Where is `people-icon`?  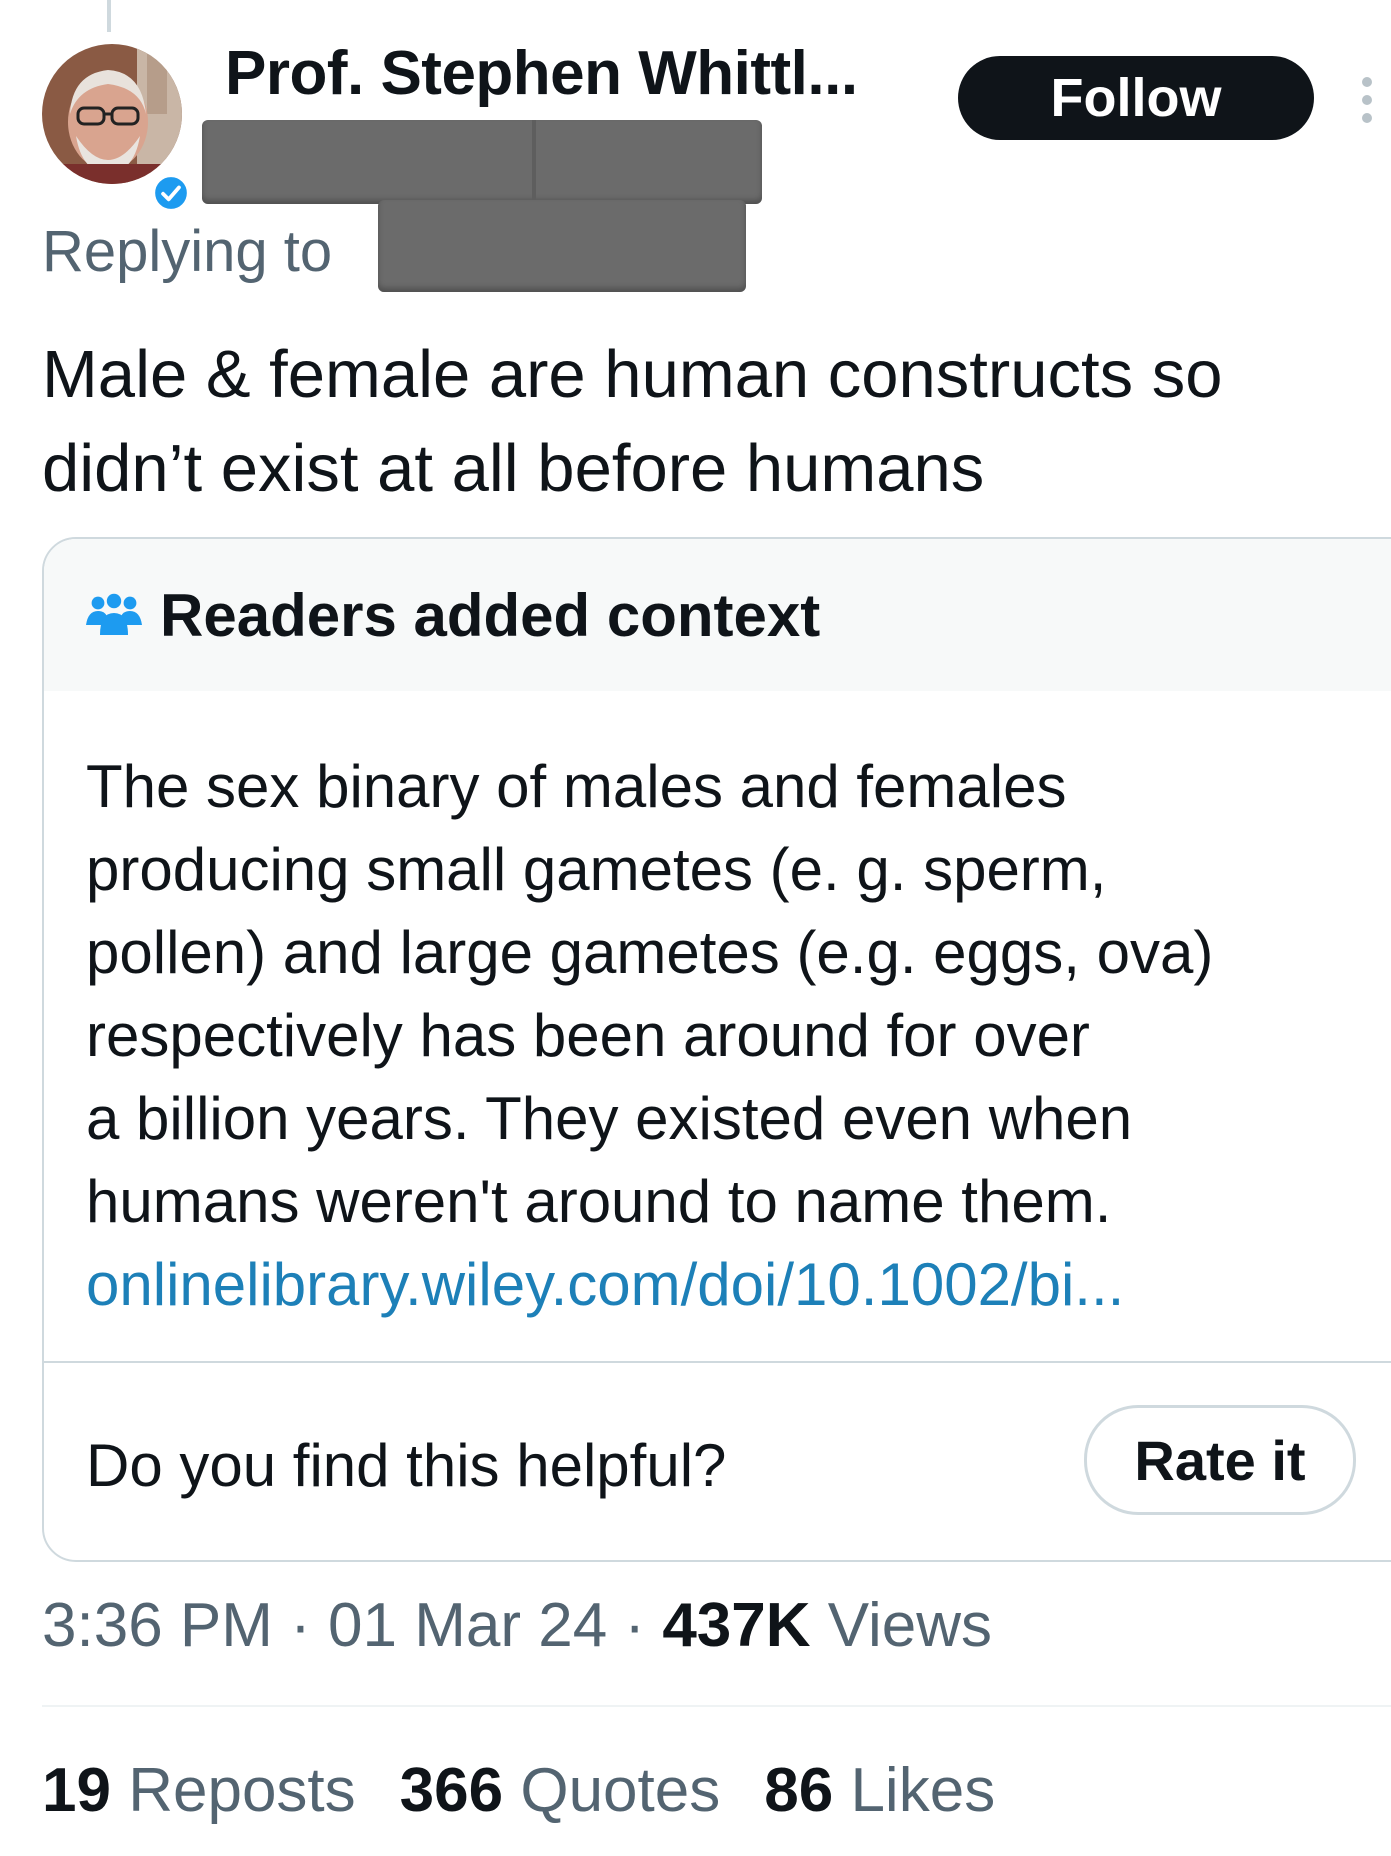
people-icon is located at coordinates (114, 614).